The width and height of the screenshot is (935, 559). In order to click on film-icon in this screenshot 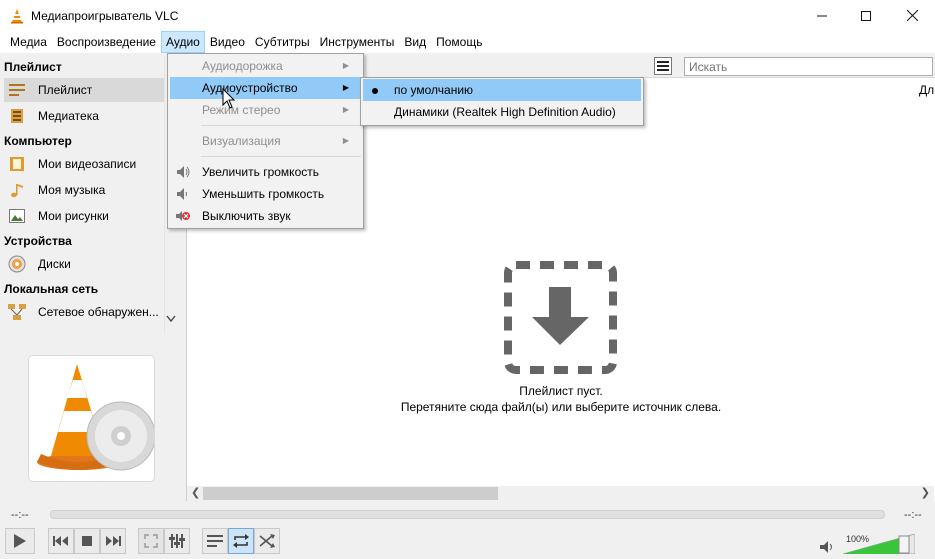, I will do `click(17, 164)`.